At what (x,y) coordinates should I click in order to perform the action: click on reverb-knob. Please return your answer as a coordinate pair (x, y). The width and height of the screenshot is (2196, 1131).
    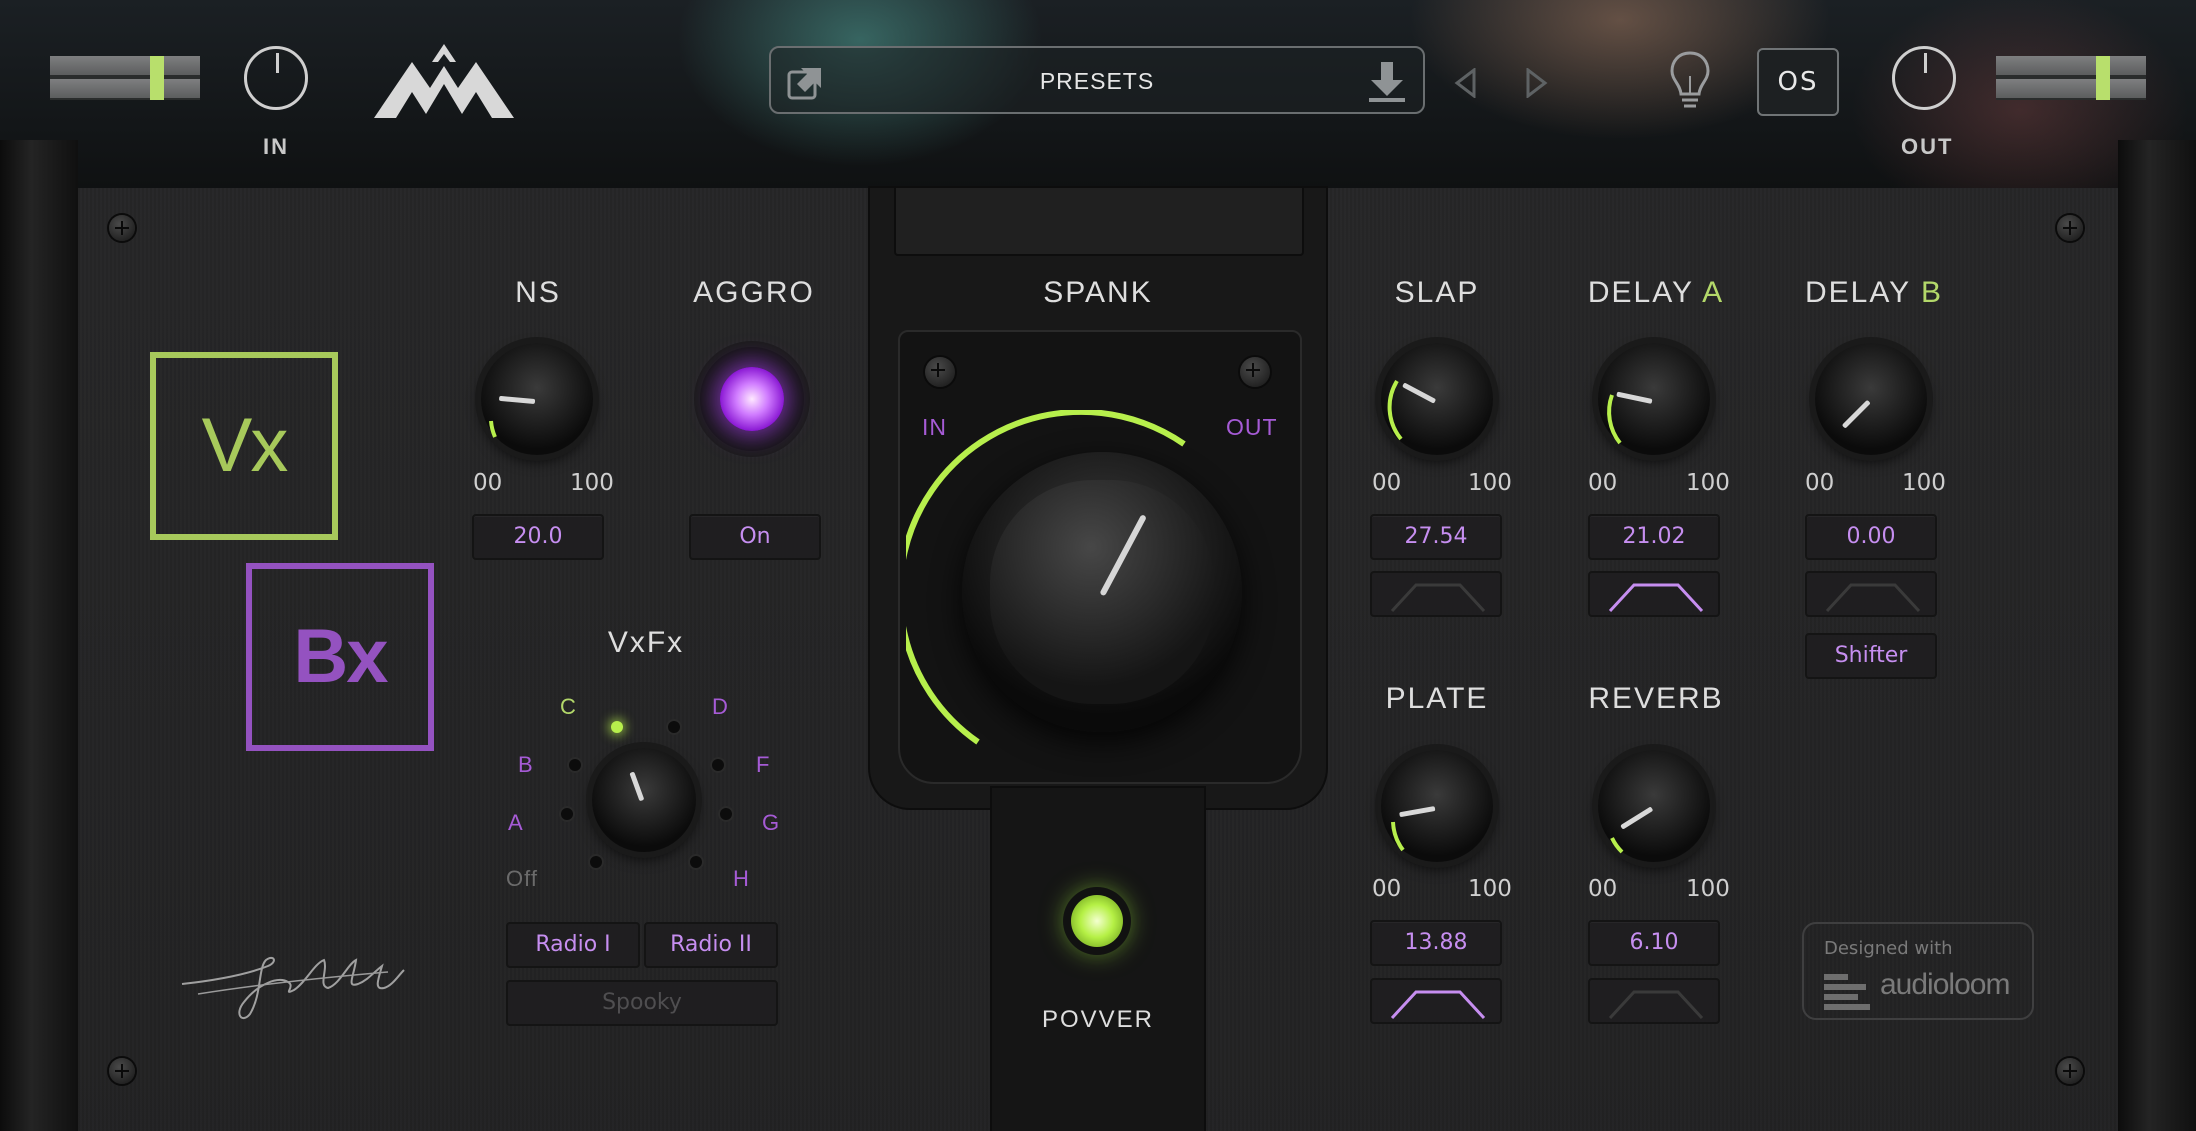
    Looking at the image, I should click on (1654, 806).